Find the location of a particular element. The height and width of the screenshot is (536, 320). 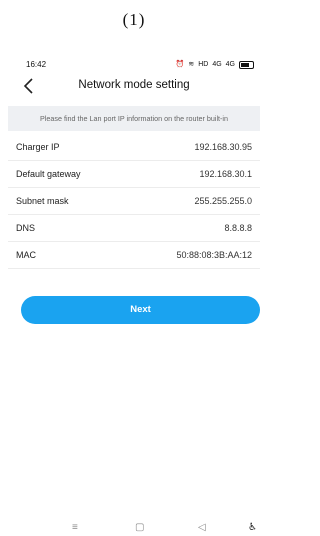

row-subnet-mask: Subnet mask 255.255.255.0 is located at coordinates (134, 201).